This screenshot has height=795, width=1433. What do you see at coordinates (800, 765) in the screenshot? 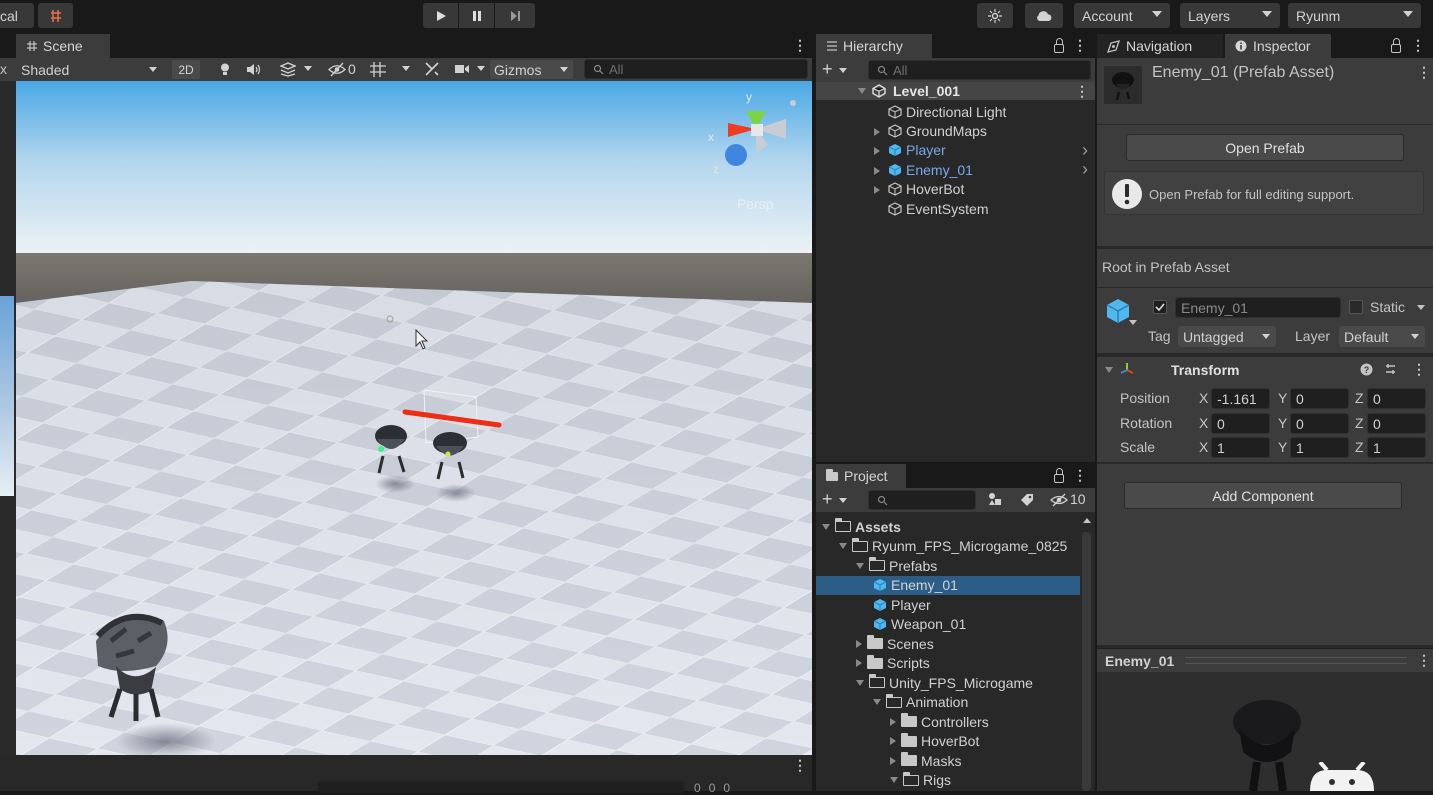
I see `console-menu-icon: ⋮` at bounding box center [800, 765].